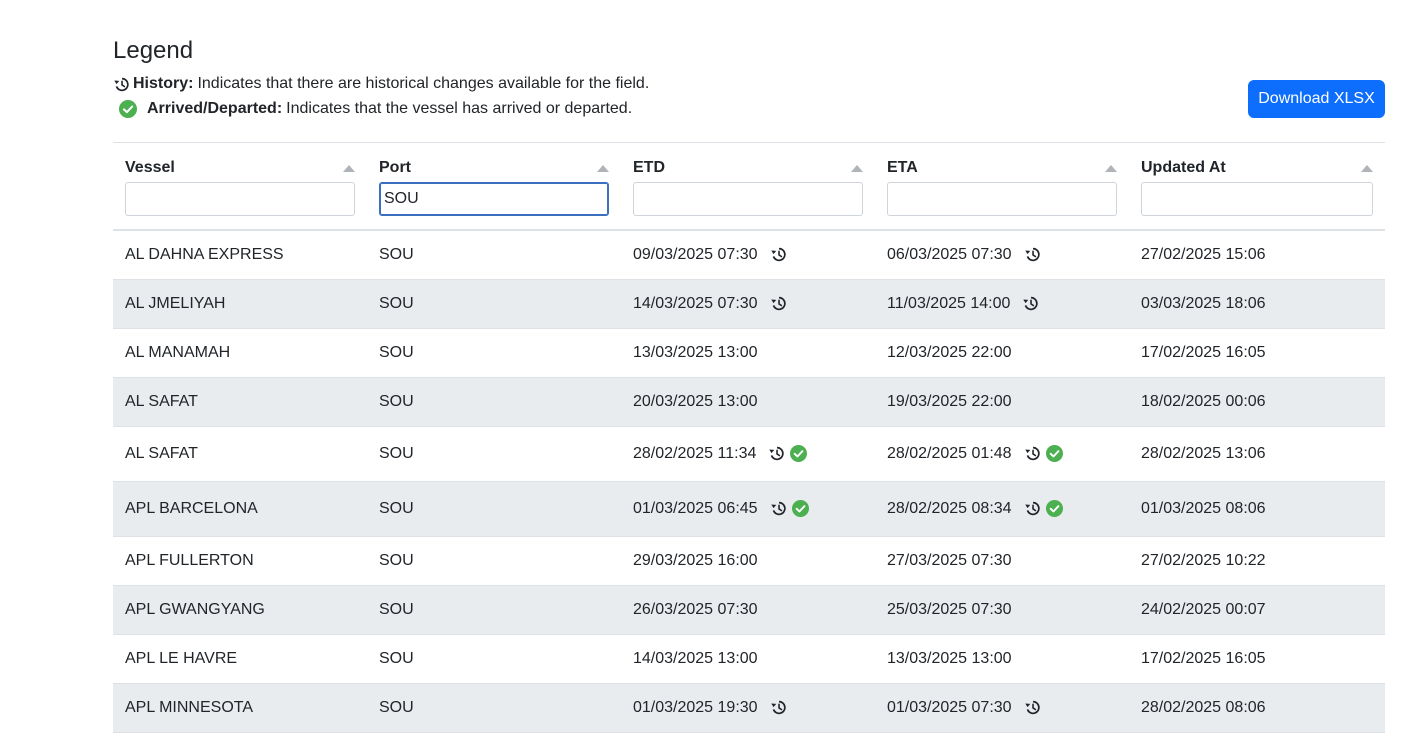  I want to click on eta-value: 01/03/2025 07:30, so click(949, 707).